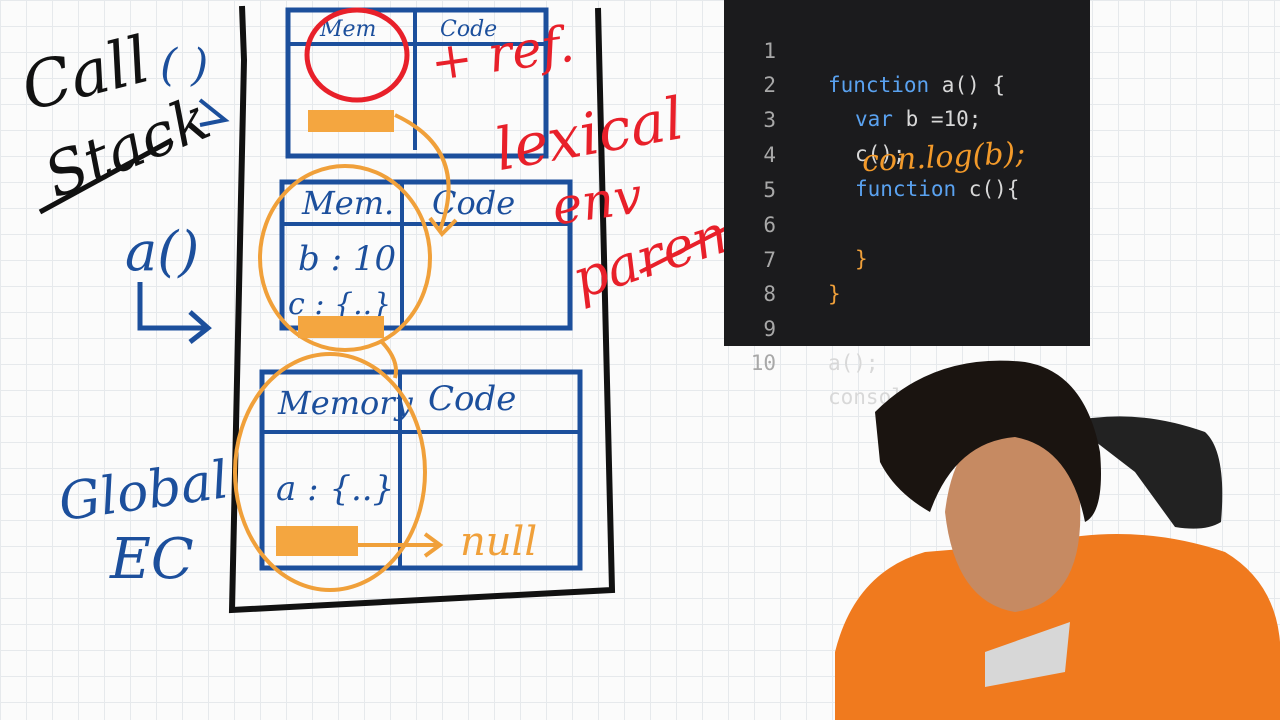  What do you see at coordinates (184, 65) in the screenshot?
I see `call-stack-paren: ( )` at bounding box center [184, 65].